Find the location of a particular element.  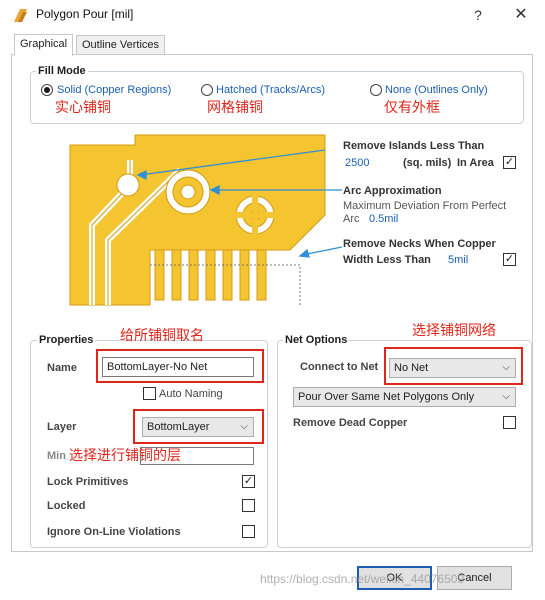

watermark-text: https://blog.csdn.net/weixin_44076509 is located at coordinates (362, 579).